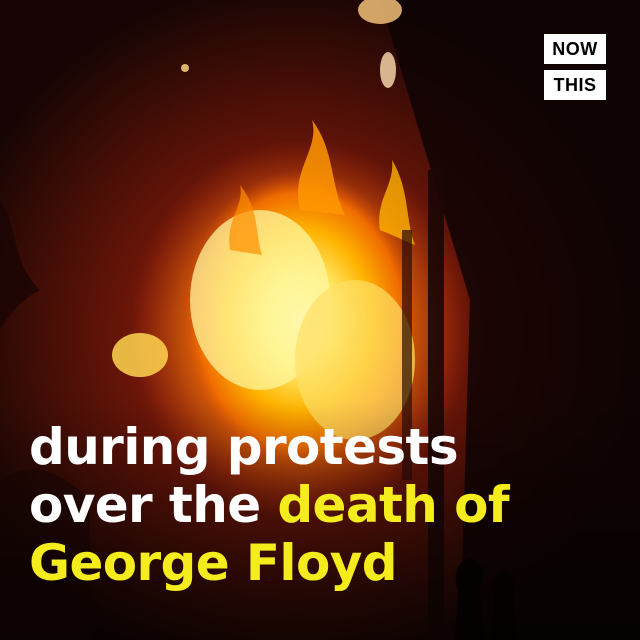 The width and height of the screenshot is (640, 640). Describe the element at coordinates (244, 447) in the screenshot. I see `caption-line-1: during protests` at that location.